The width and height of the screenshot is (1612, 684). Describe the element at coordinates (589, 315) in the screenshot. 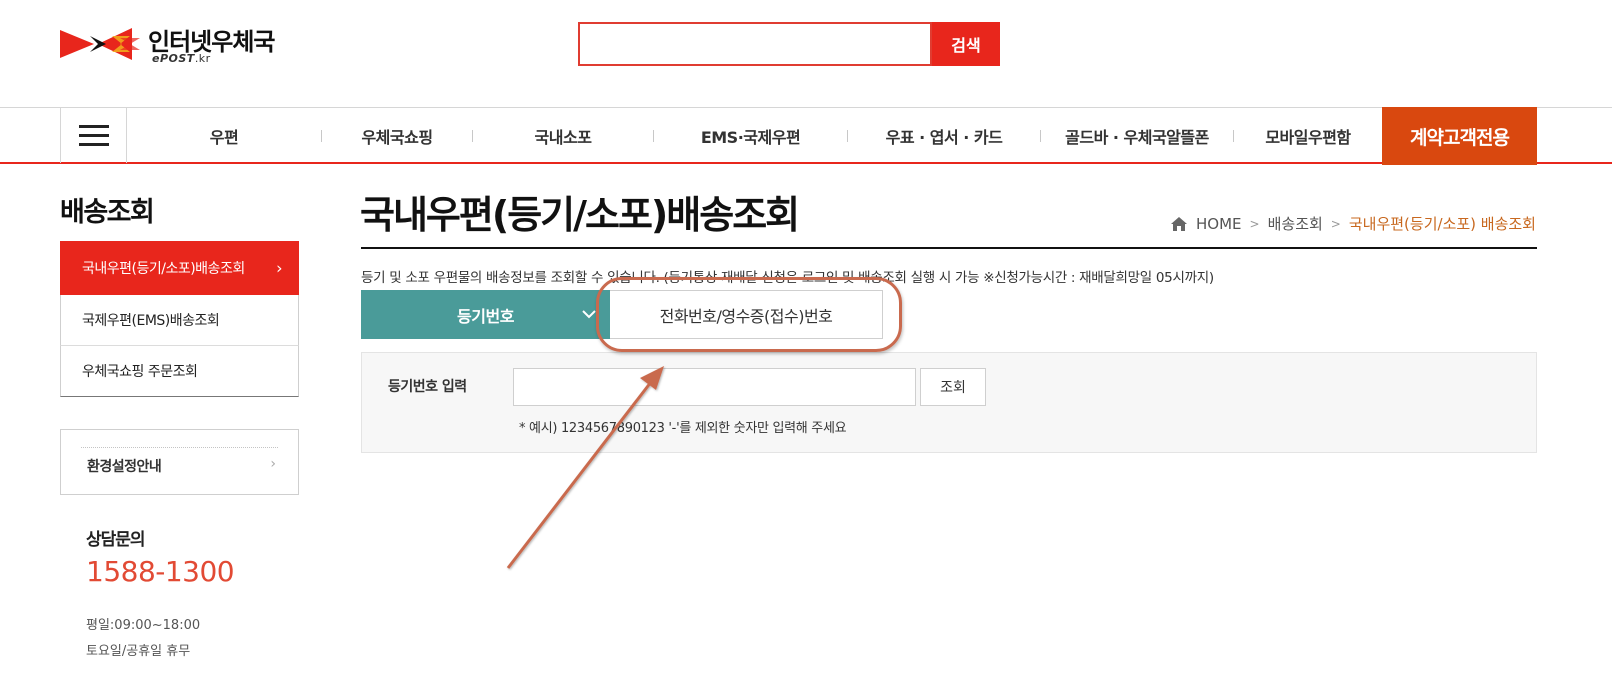

I see `chevron-down-icon` at that location.